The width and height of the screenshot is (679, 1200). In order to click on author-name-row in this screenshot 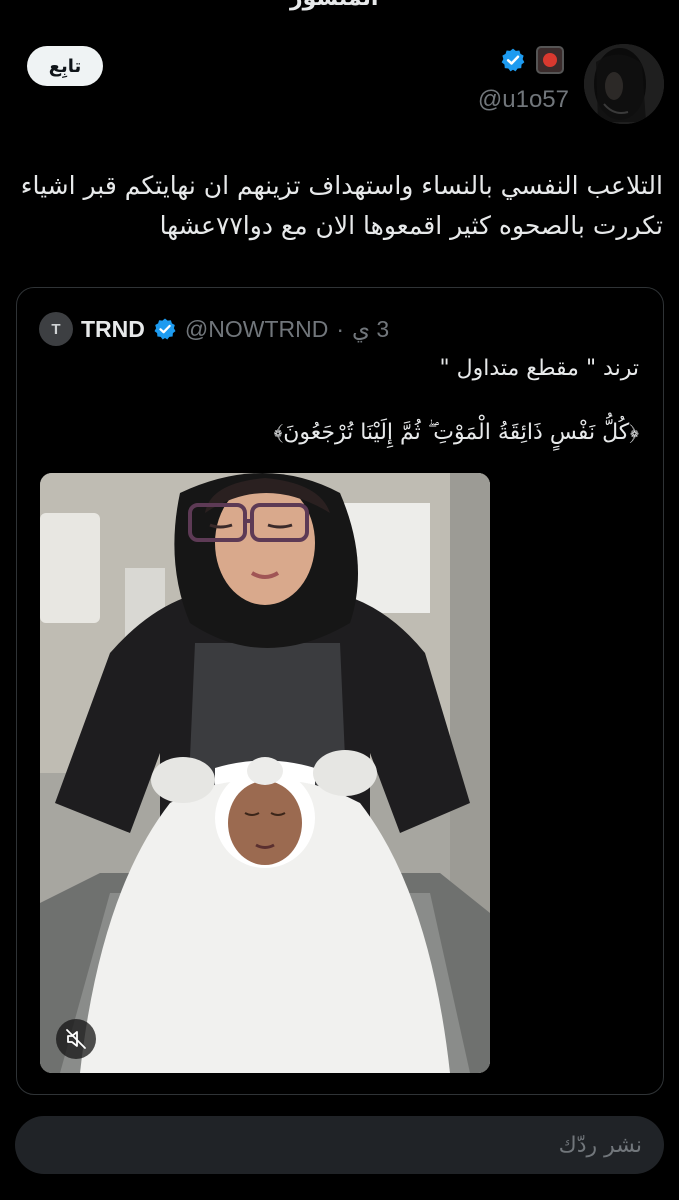, I will do `click(532, 60)`.